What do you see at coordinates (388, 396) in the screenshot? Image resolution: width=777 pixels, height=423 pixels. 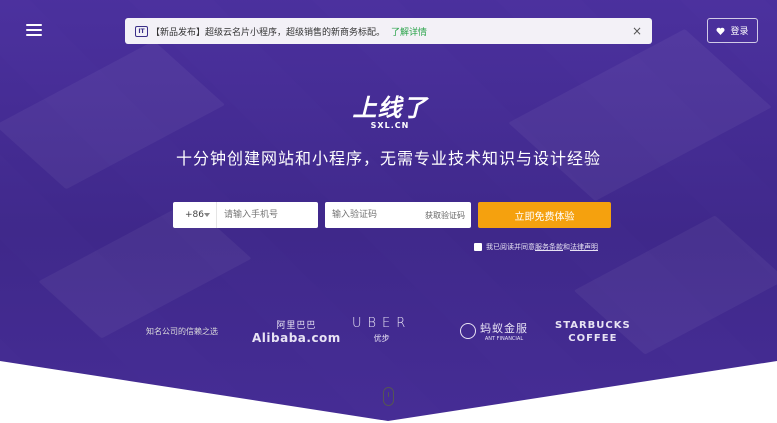 I see `scroll-down-icon` at bounding box center [388, 396].